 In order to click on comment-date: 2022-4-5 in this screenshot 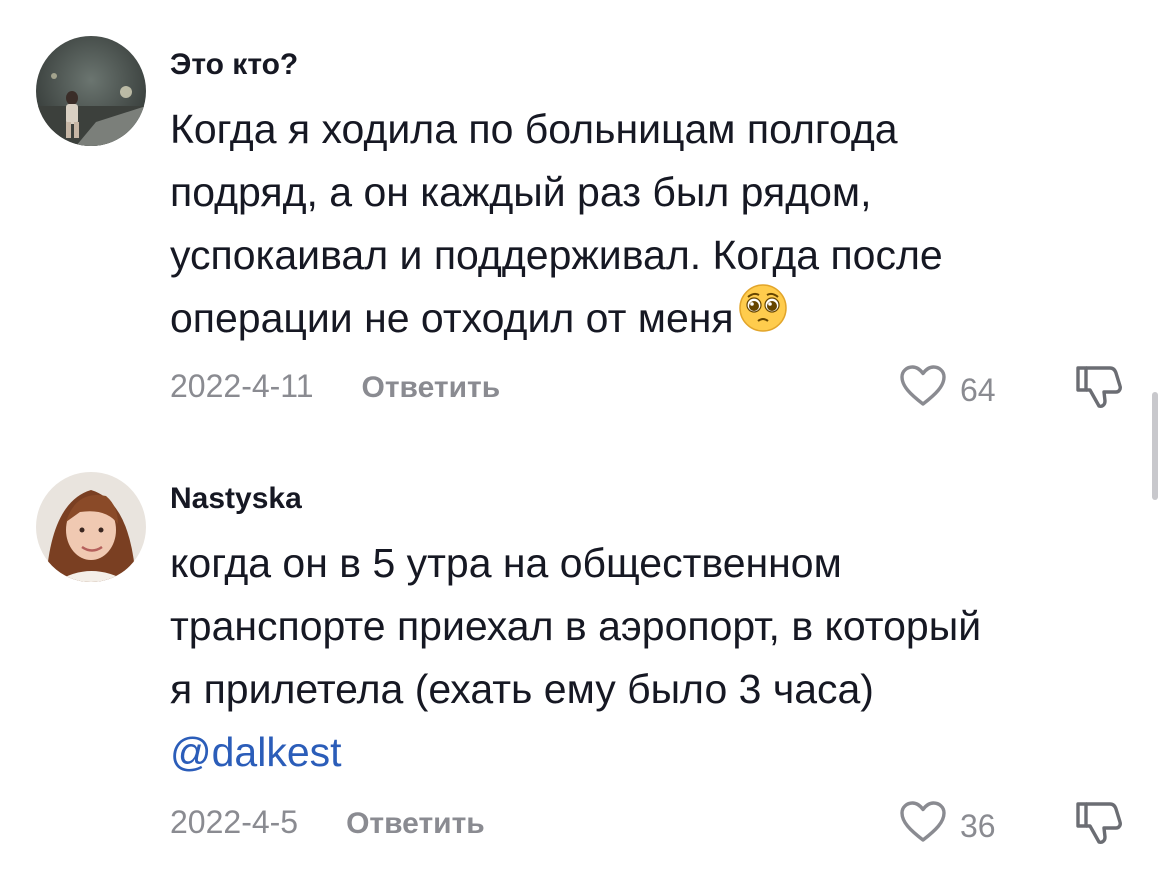, I will do `click(234, 822)`.